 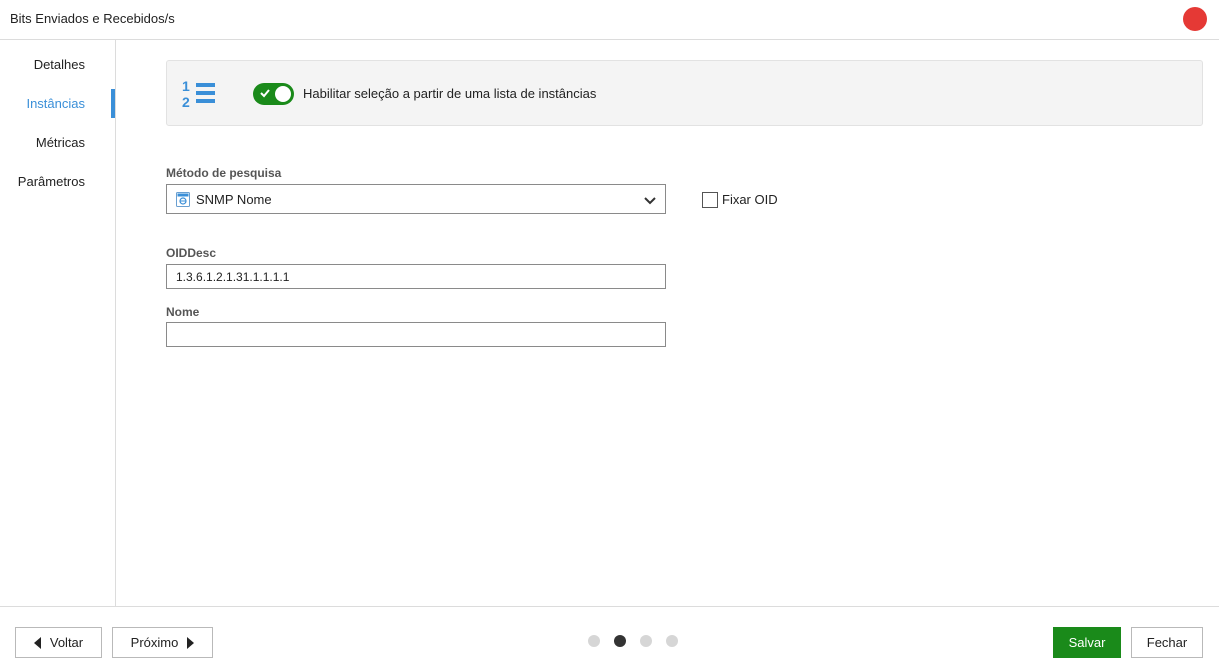 I want to click on sidebar-item-instancias: Instâncias, so click(x=55, y=103).